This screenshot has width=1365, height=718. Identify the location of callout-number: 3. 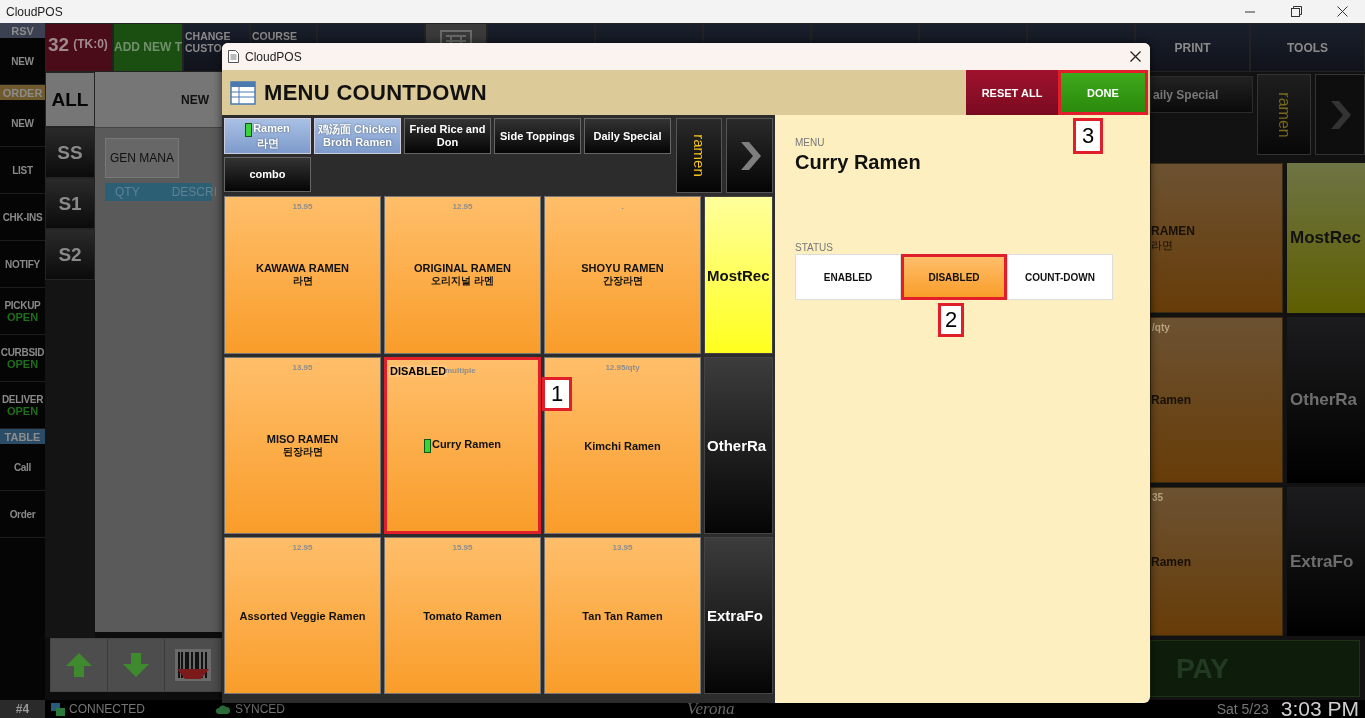
(1088, 136).